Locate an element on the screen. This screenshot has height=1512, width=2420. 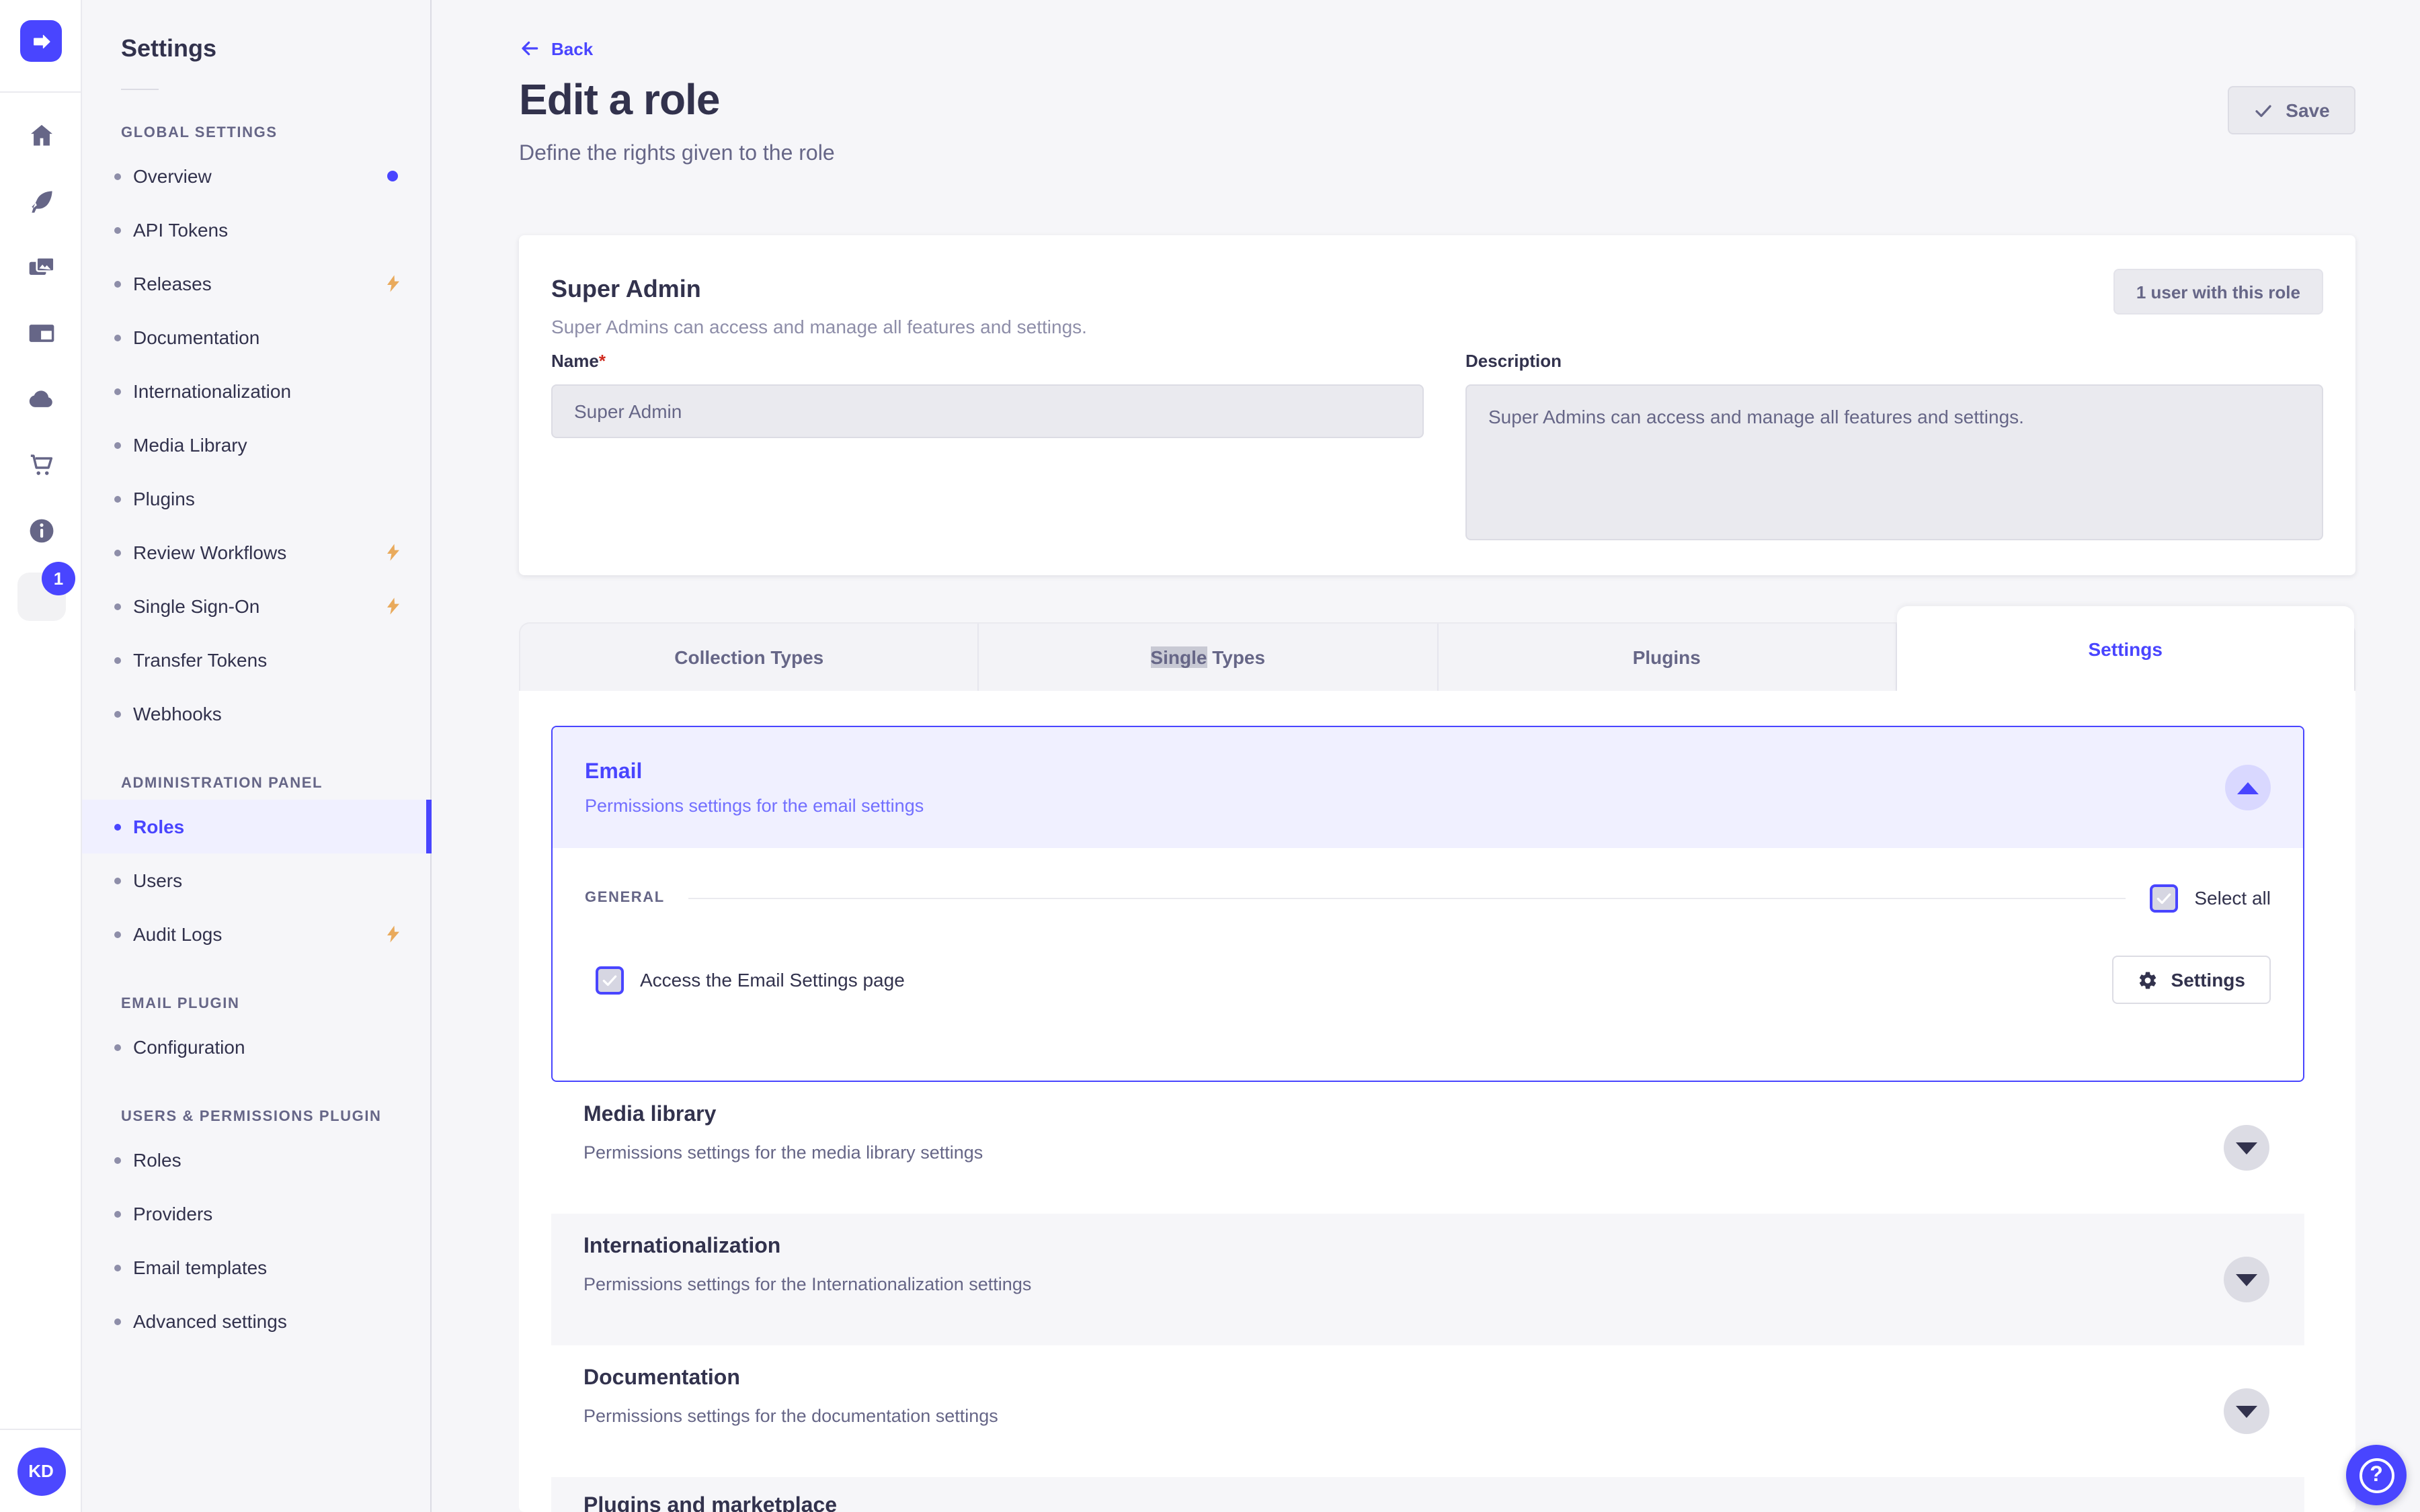
rail-item-deploy-cloud-icon is located at coordinates (41, 399).